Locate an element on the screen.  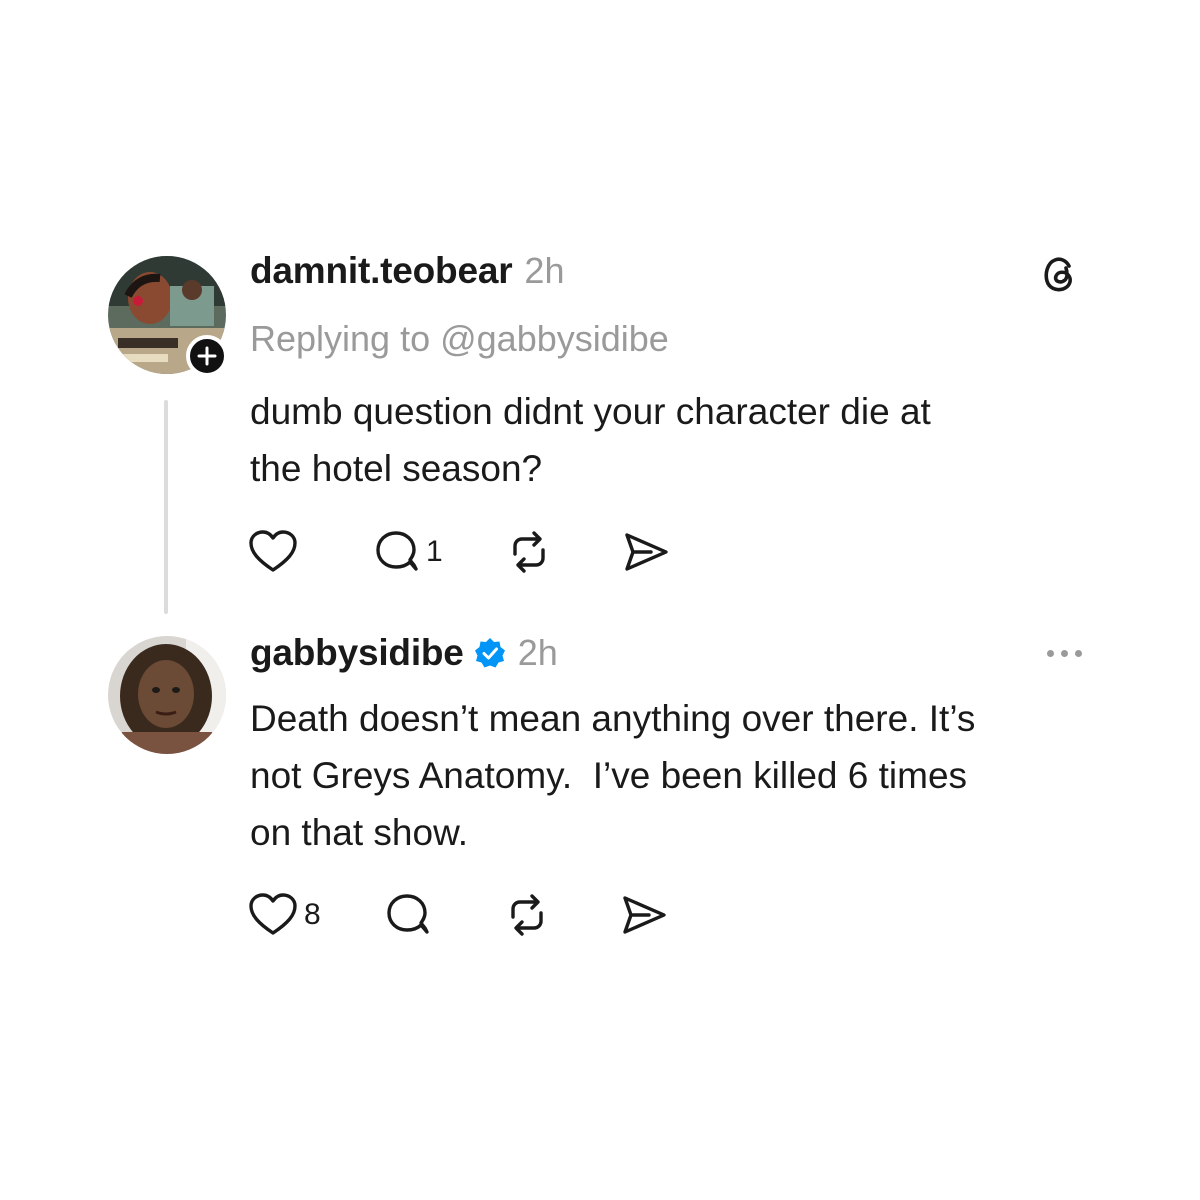
more-options-icon is located at coordinates (1064, 653).